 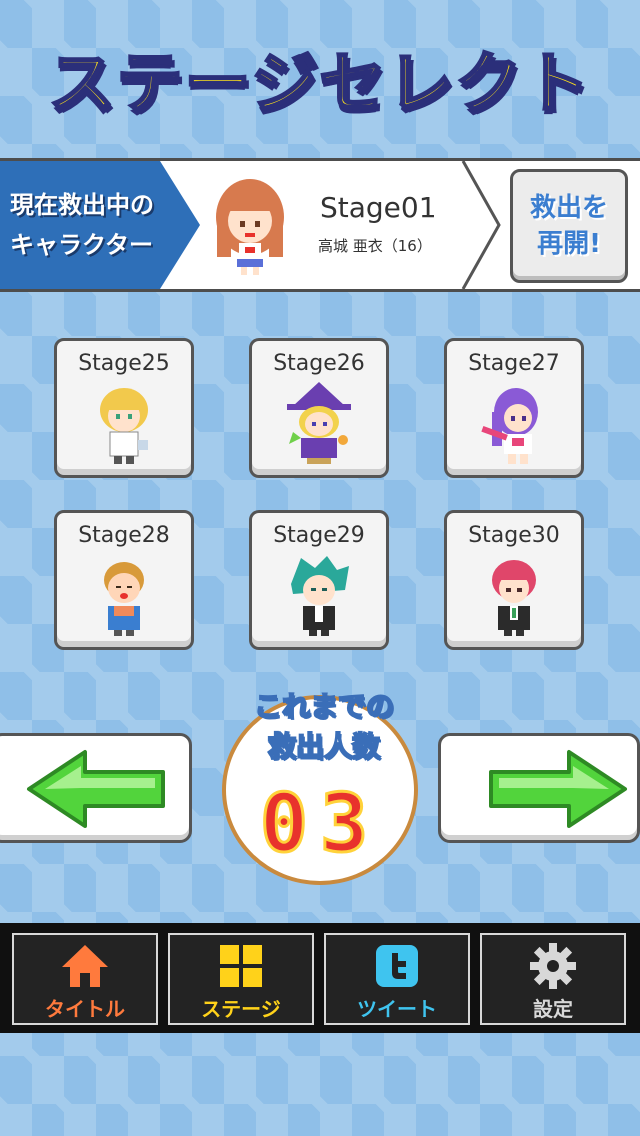 I want to click on grid-icon, so click(x=241, y=966).